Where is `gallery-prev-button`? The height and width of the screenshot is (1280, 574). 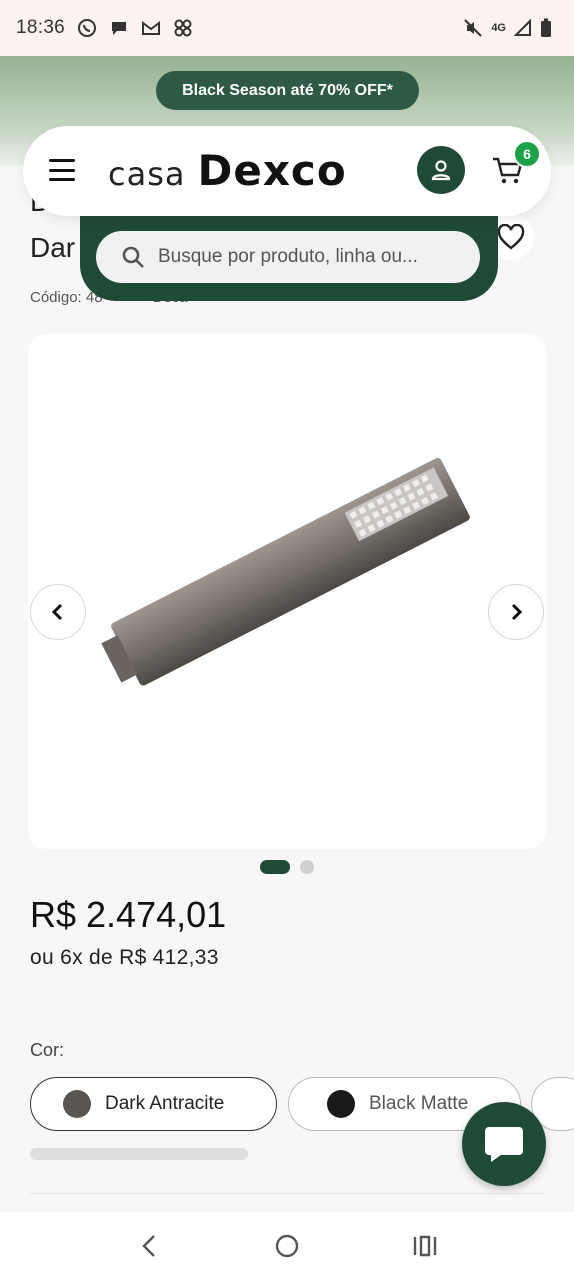
gallery-prev-button is located at coordinates (58, 612).